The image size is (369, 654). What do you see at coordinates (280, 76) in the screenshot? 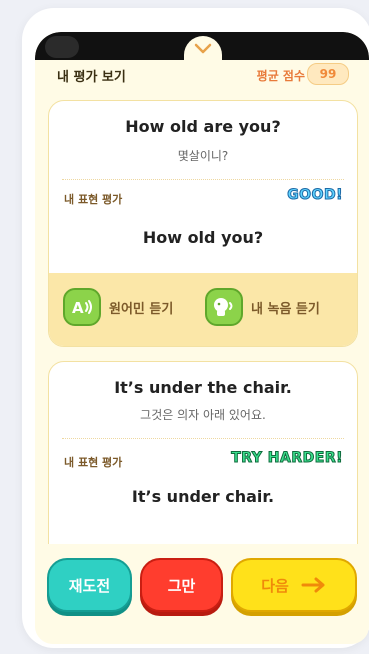
I see `average-score-label: 평균 점수` at bounding box center [280, 76].